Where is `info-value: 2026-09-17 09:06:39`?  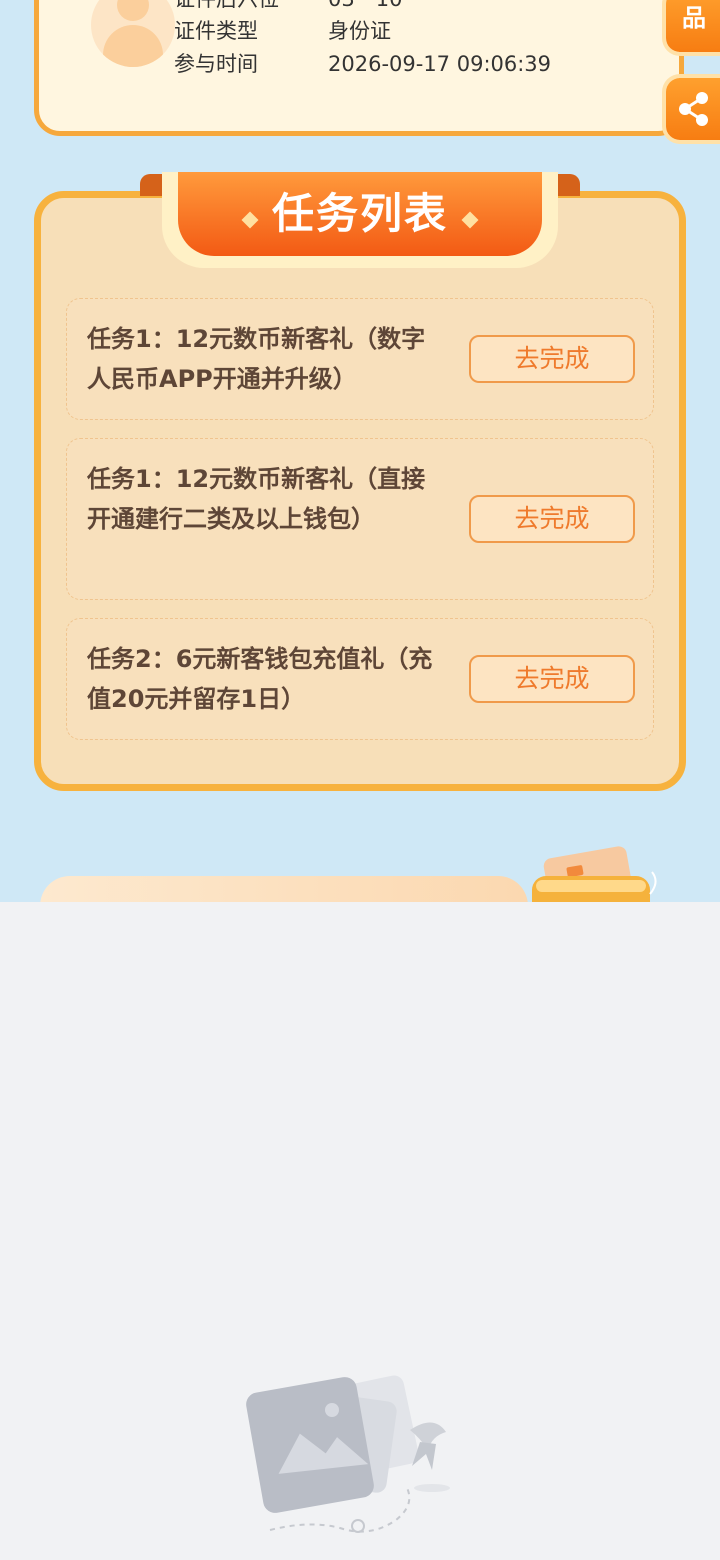
info-value: 2026-09-17 09:06:39 is located at coordinates (440, 64).